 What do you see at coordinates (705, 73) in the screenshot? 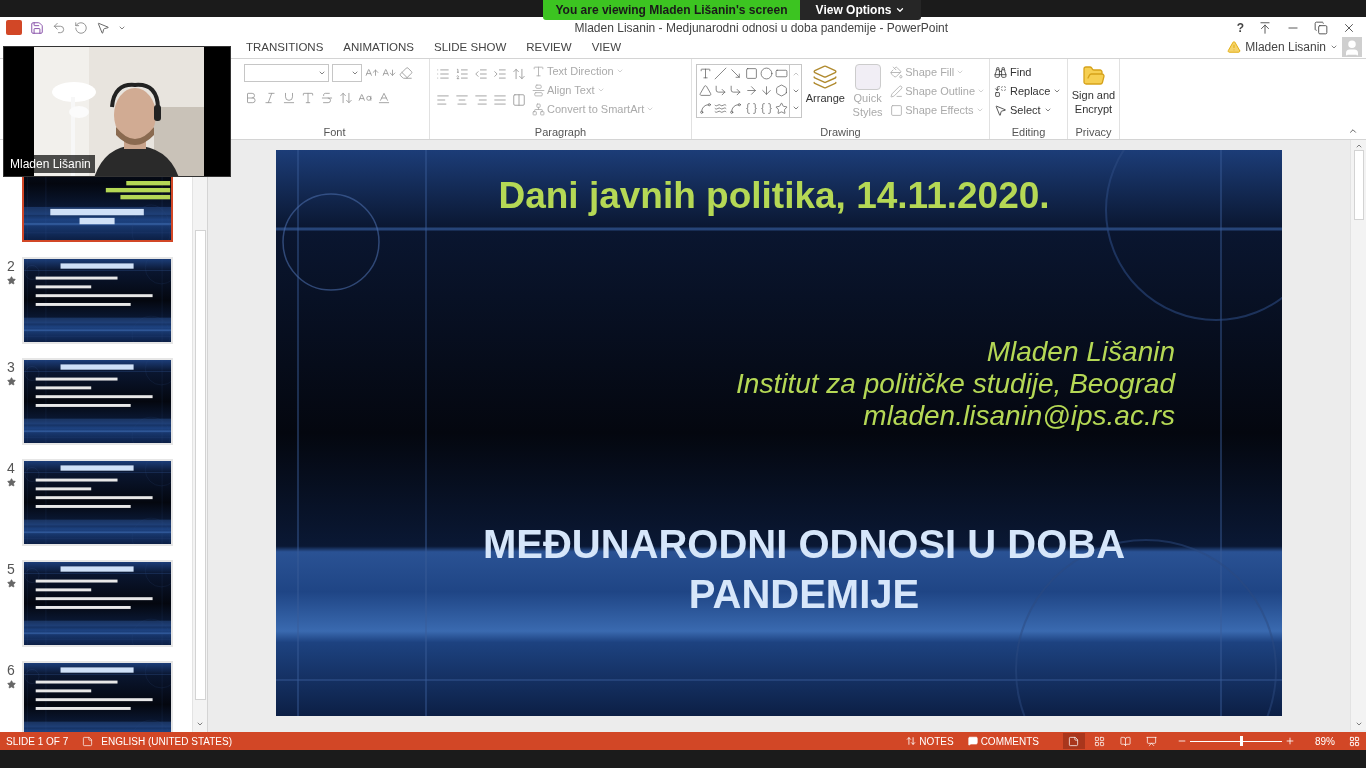
I see `text-box-icon` at bounding box center [705, 73].